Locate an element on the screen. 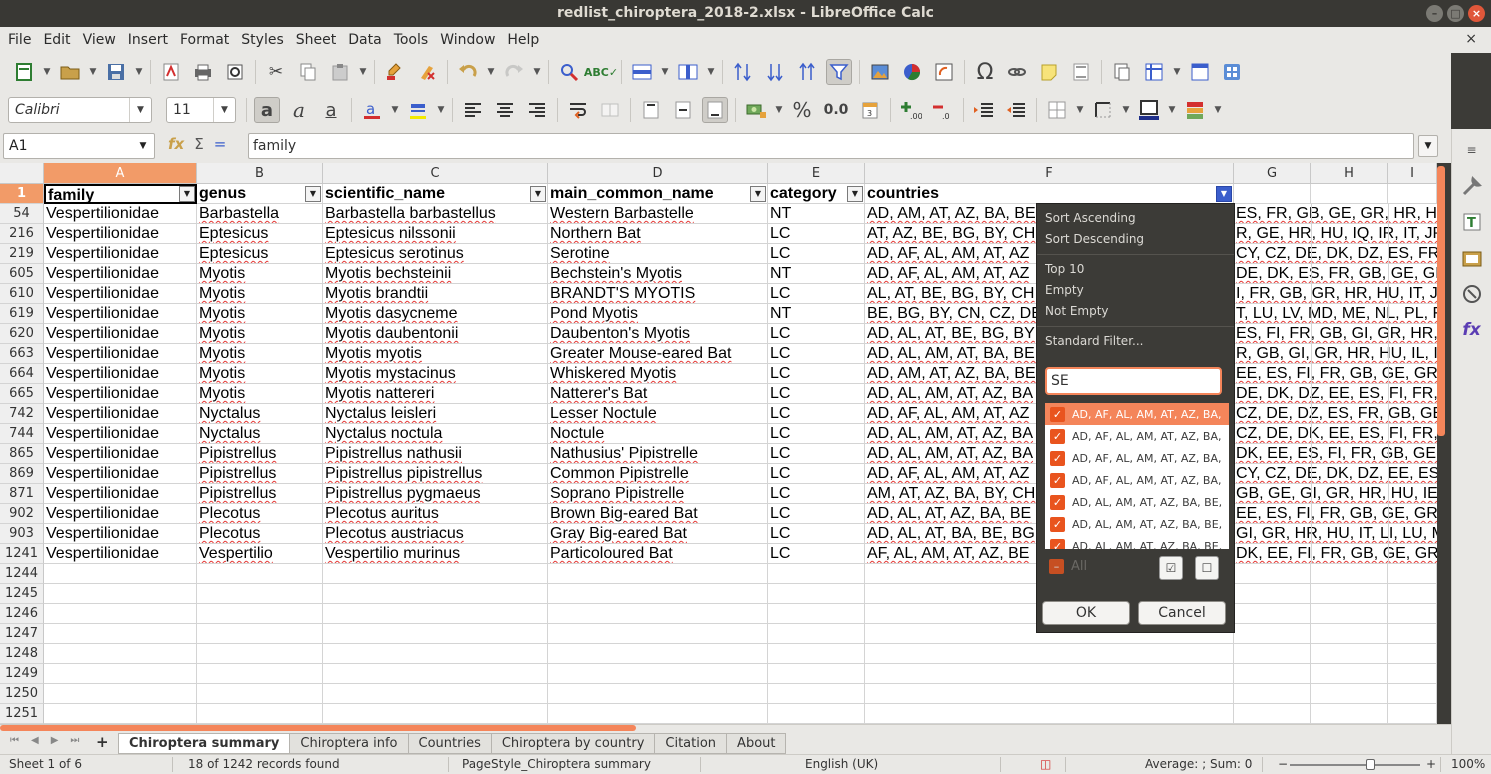 The width and height of the screenshot is (1491, 774). table-cell: R, GB, GI, GR, HR, HU, IL, IT is located at coordinates (1335, 354).